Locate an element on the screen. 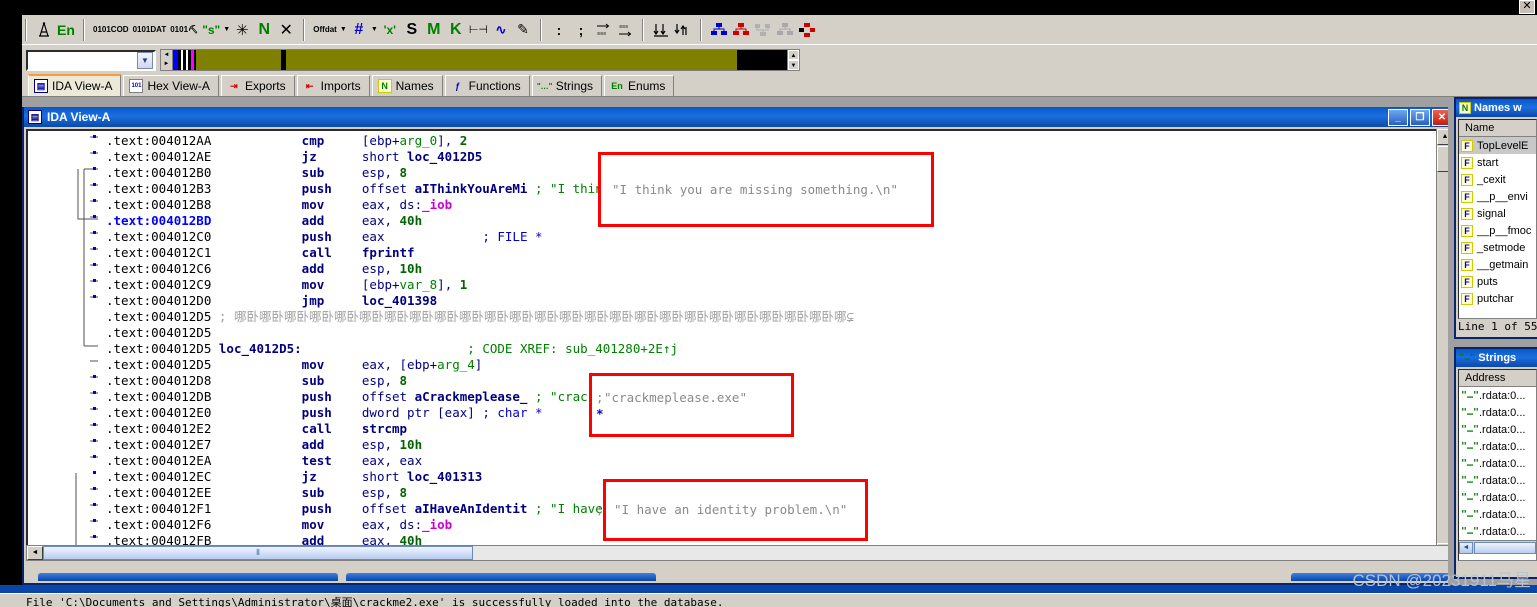 The height and width of the screenshot is (607, 1537). char-format-icon: 'x' is located at coordinates (390, 30).